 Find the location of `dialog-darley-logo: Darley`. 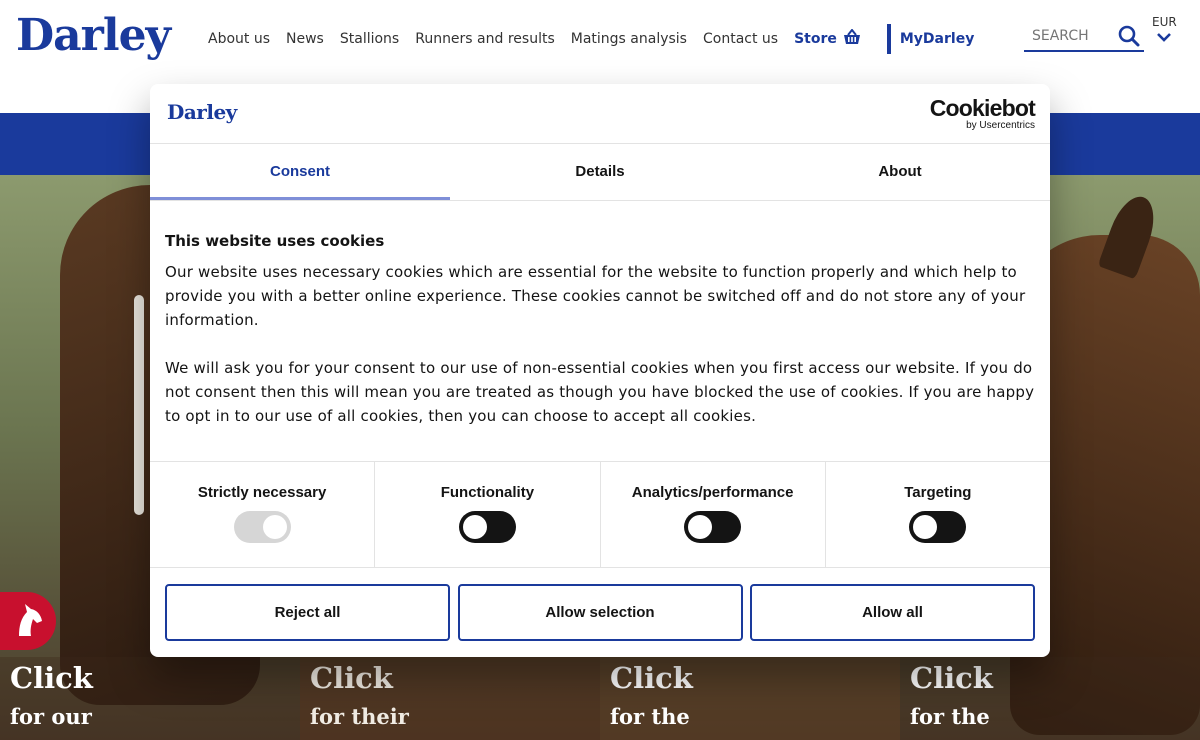

dialog-darley-logo: Darley is located at coordinates (202, 112).